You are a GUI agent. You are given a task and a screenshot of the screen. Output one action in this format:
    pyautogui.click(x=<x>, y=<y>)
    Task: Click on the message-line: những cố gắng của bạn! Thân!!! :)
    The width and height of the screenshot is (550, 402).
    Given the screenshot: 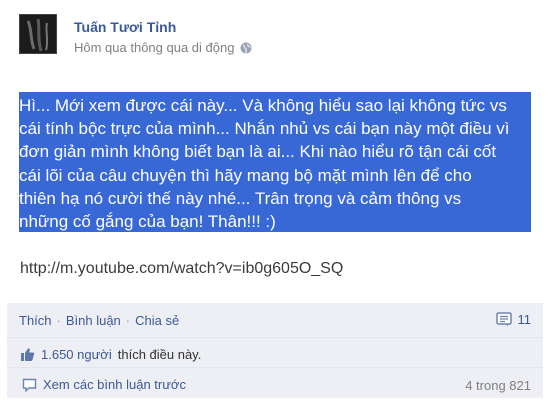 What is the action you would take?
    pyautogui.click(x=147, y=221)
    